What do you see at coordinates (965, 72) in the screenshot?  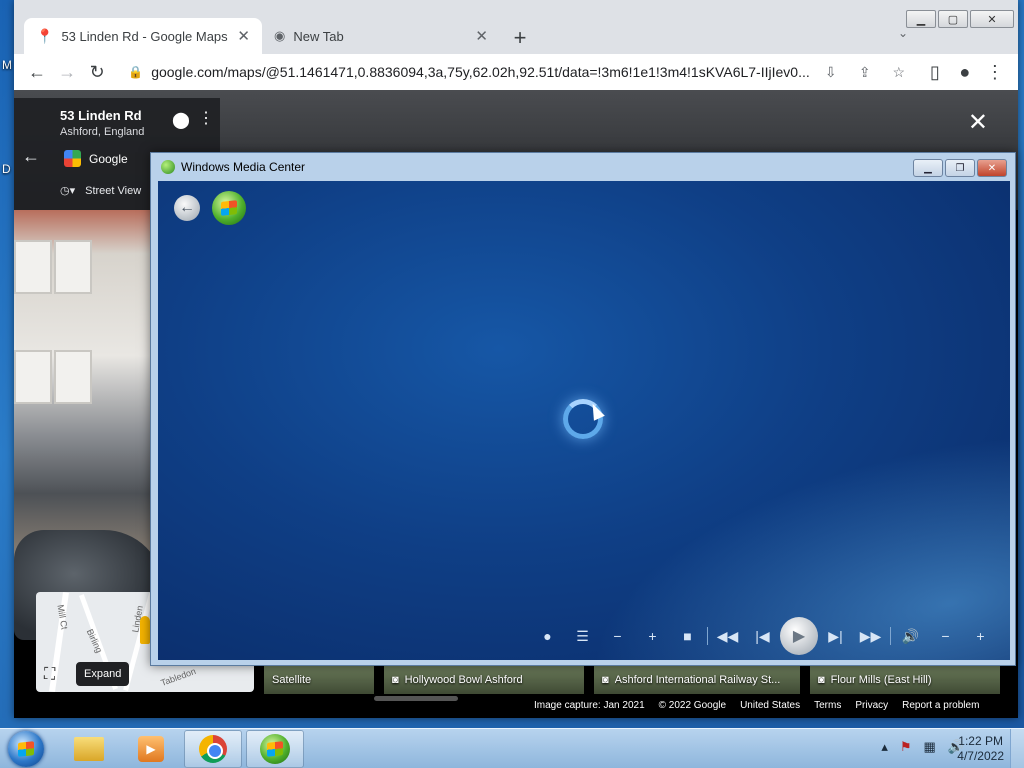 I see `profile-avatar: ●` at bounding box center [965, 72].